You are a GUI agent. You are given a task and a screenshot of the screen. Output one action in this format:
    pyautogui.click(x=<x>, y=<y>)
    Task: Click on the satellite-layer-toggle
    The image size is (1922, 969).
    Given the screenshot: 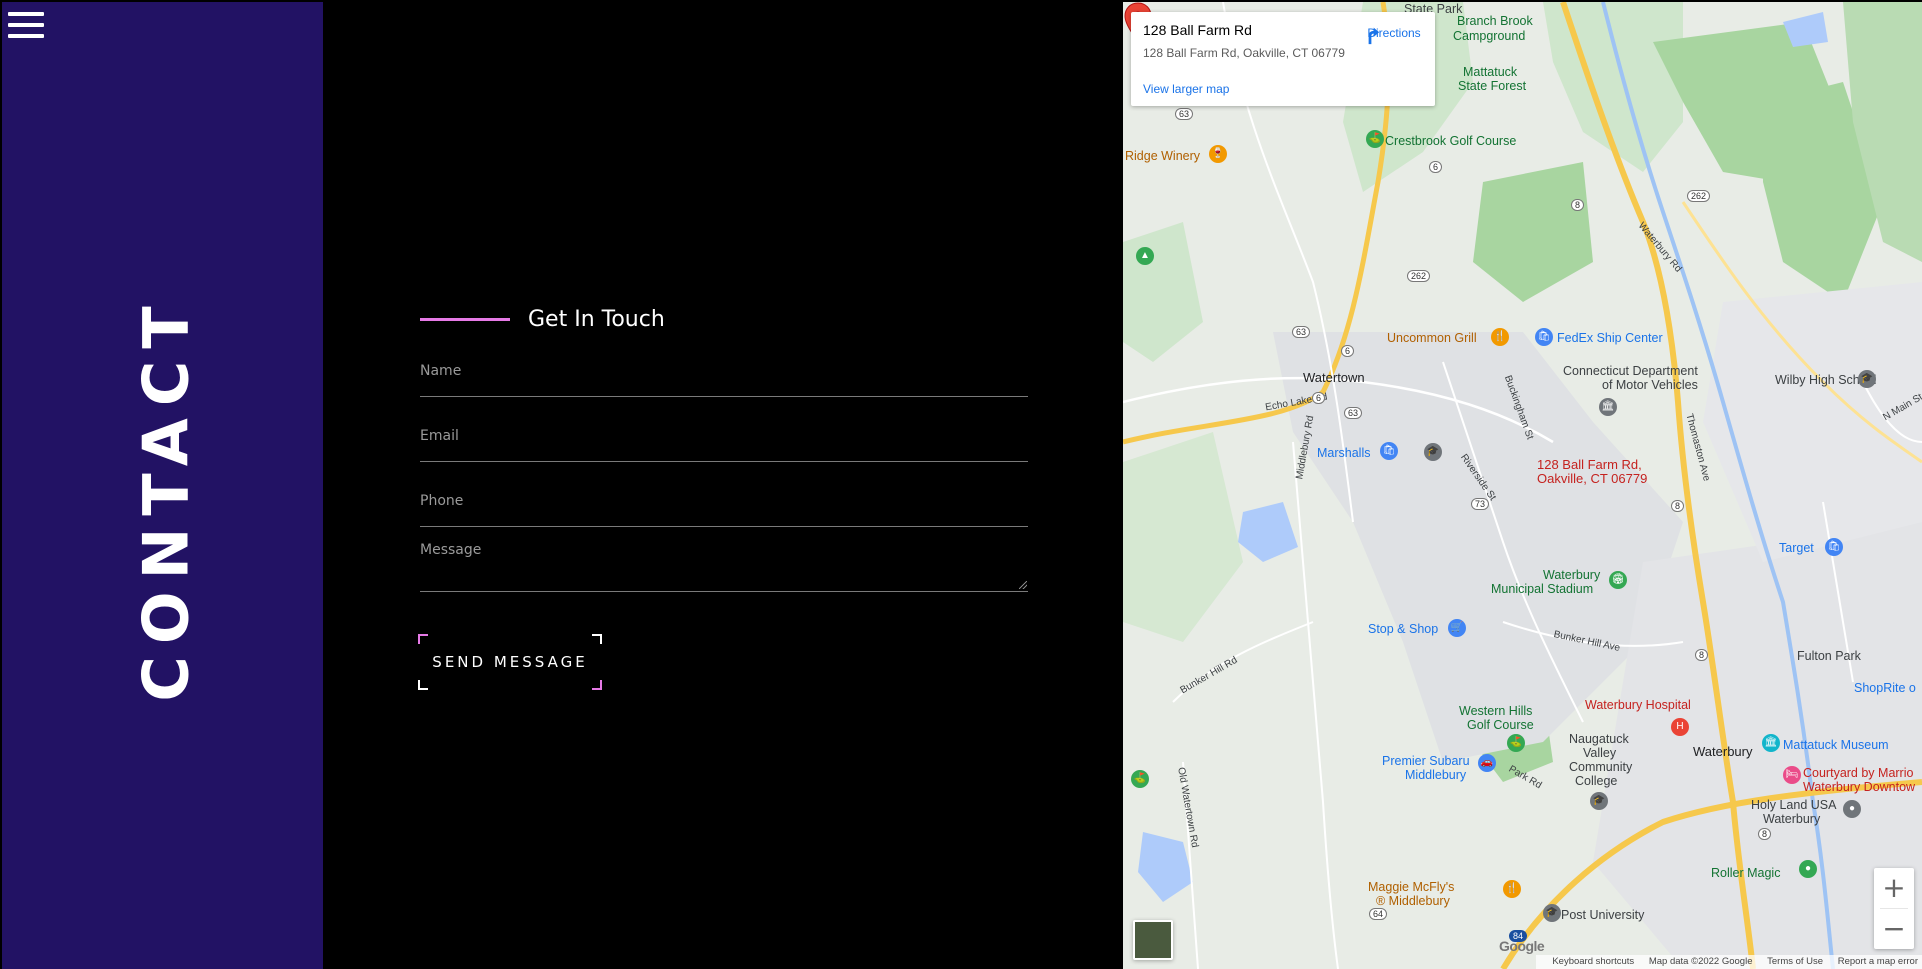 What is the action you would take?
    pyautogui.click(x=1153, y=940)
    